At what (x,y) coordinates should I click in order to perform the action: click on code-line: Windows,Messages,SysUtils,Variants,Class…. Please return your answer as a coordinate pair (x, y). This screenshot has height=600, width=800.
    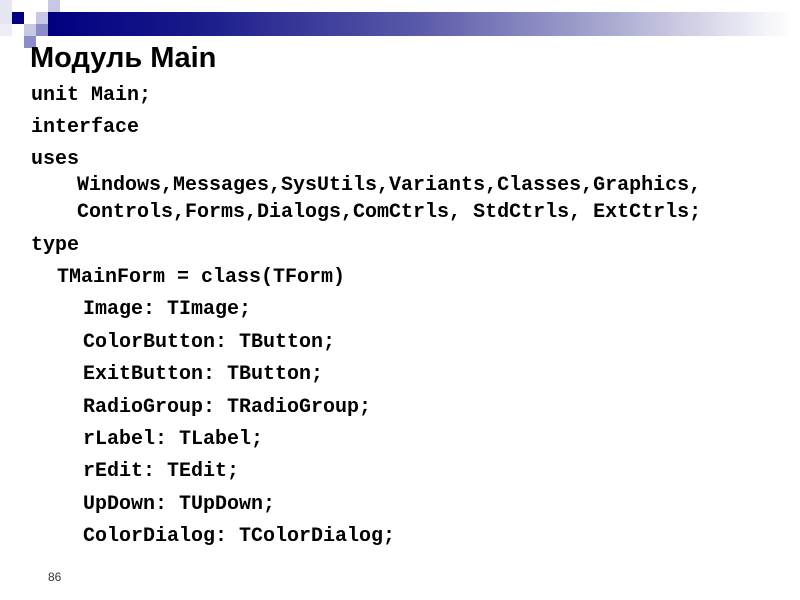
    Looking at the image, I should click on (389, 185).